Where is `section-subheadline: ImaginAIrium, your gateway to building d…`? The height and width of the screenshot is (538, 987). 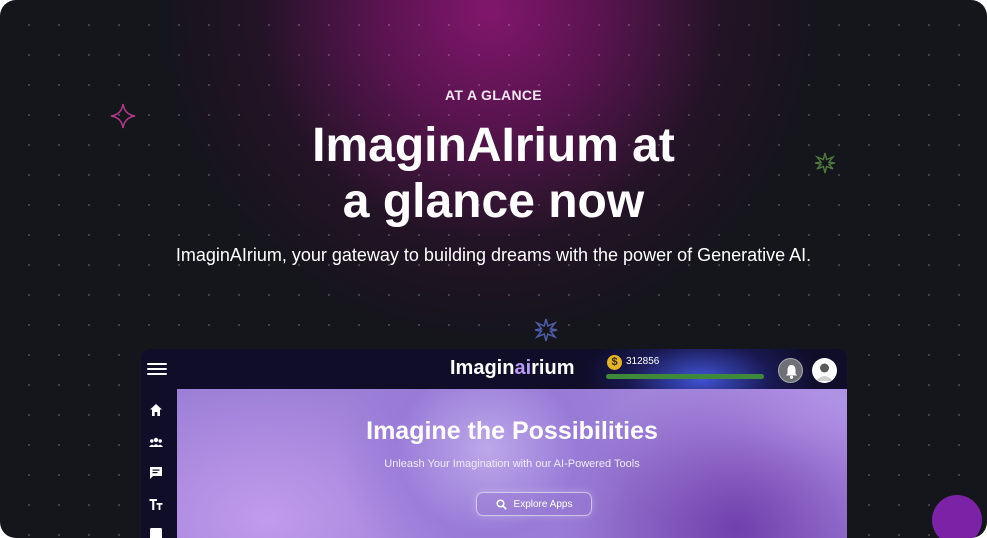
section-subheadline: ImaginAIrium, your gateway to building d… is located at coordinates (493, 255).